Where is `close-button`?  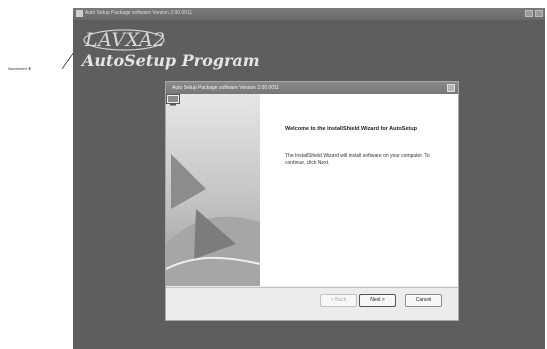 close-button is located at coordinates (539, 13).